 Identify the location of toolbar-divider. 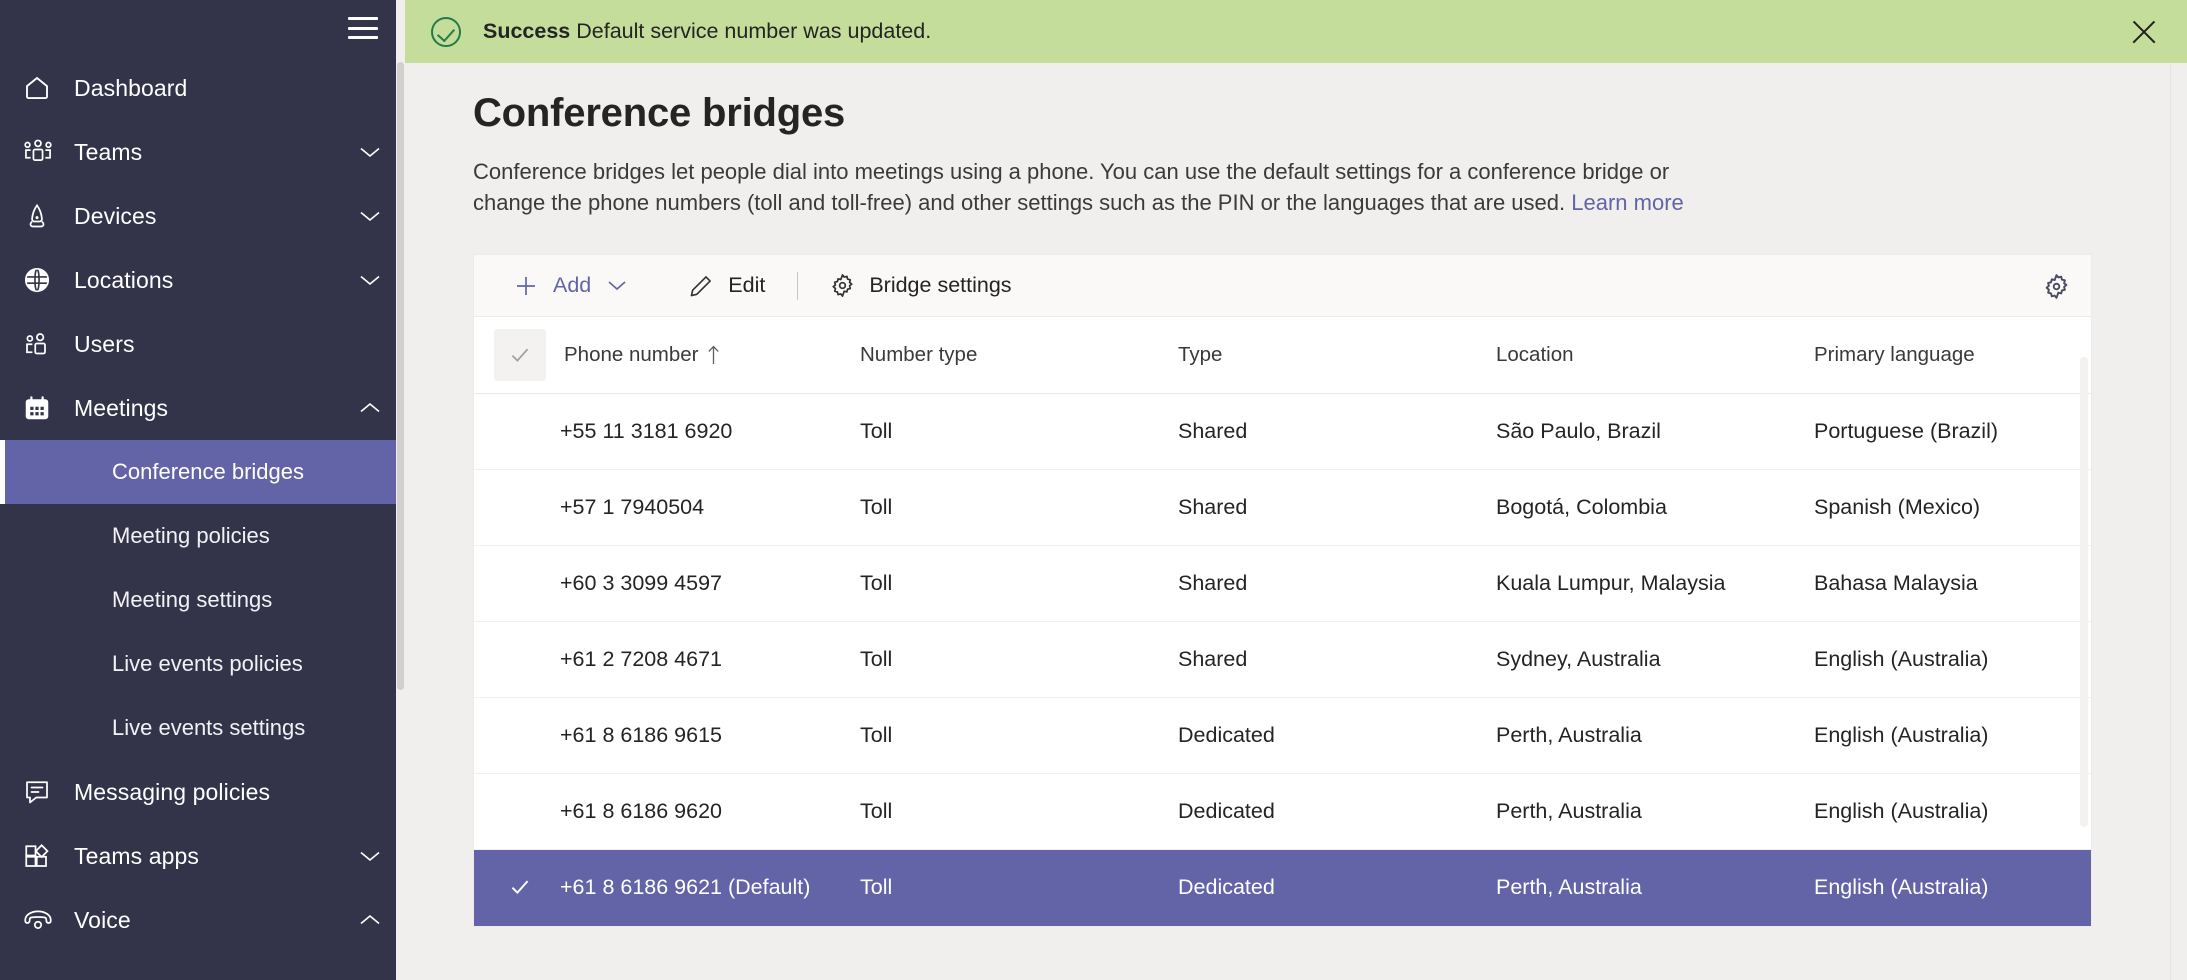
(798, 285).